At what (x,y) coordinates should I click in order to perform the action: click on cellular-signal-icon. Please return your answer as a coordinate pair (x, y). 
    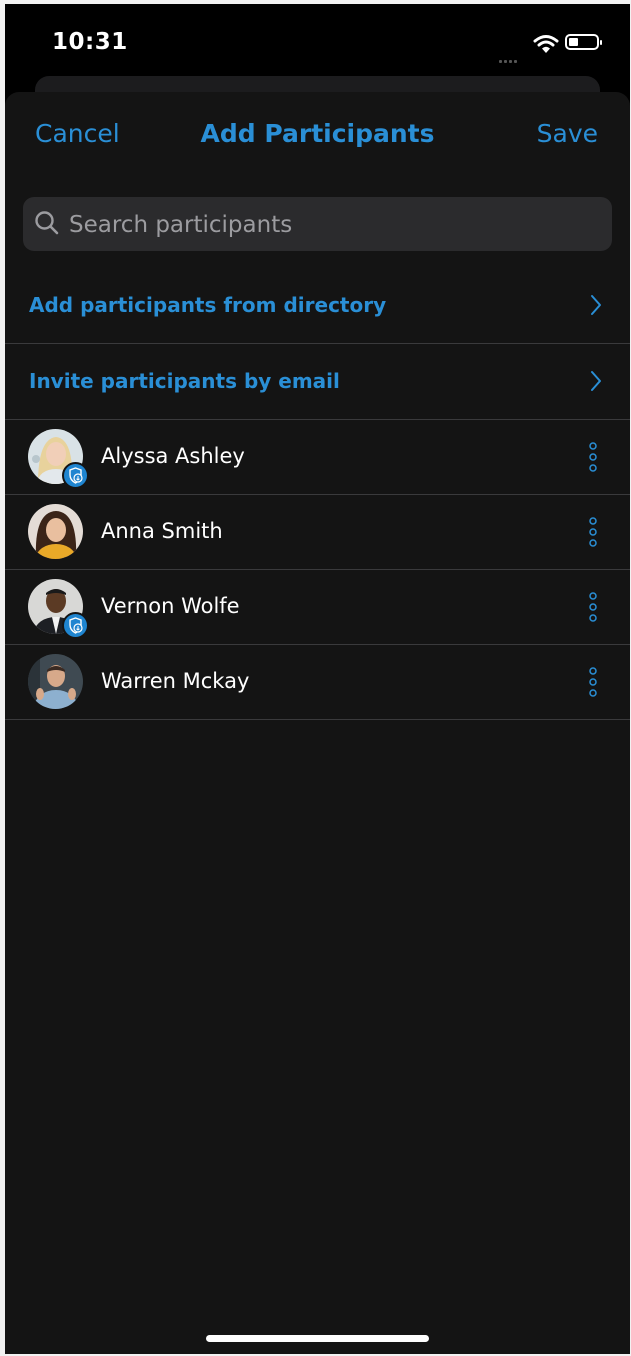
    Looking at the image, I should click on (509, 57).